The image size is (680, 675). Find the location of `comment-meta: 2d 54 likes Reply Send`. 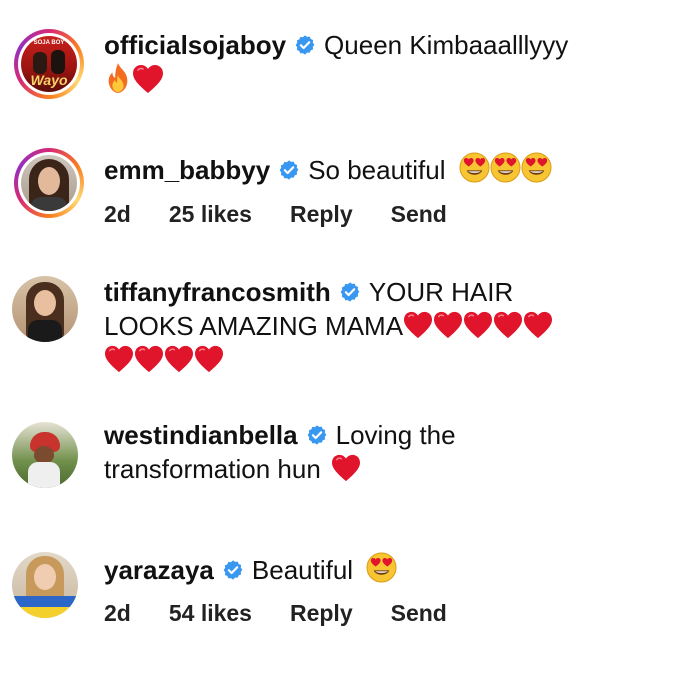

comment-meta: 2d 54 likes Reply Send is located at coordinates (294, 613).